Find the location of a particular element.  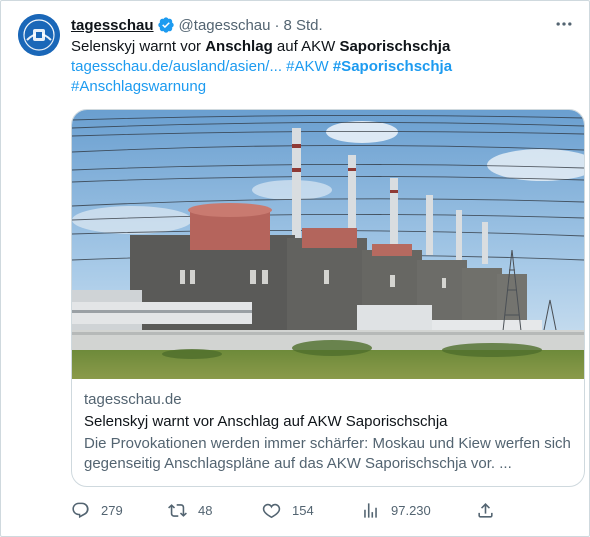

hashtag-saporischschja: #Saporischschja is located at coordinates (392, 66).